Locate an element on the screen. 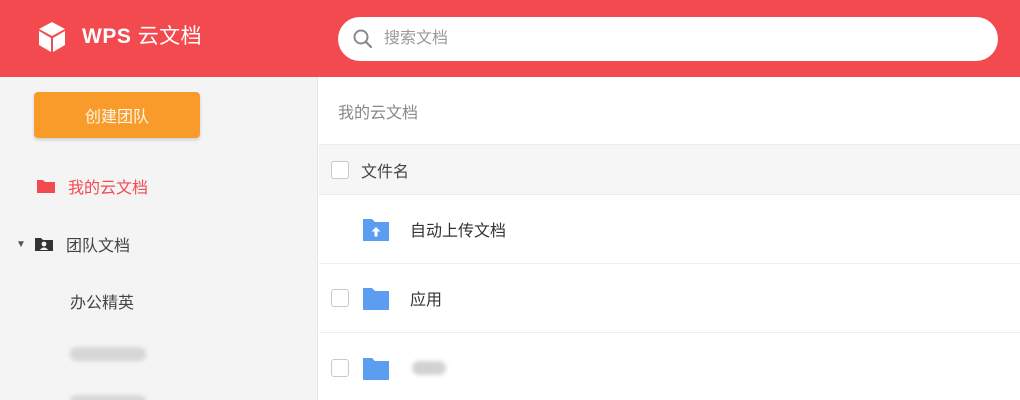 The image size is (1020, 400). search-input is located at coordinates (664, 39).